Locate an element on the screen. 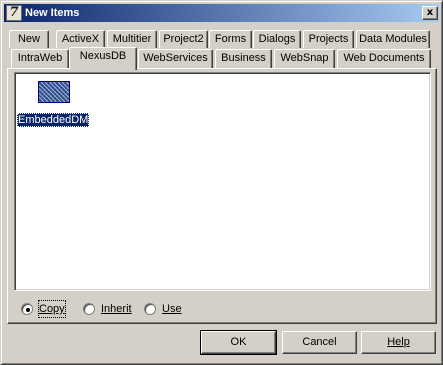 The image size is (443, 365). radio-use: Use is located at coordinates (166, 309).